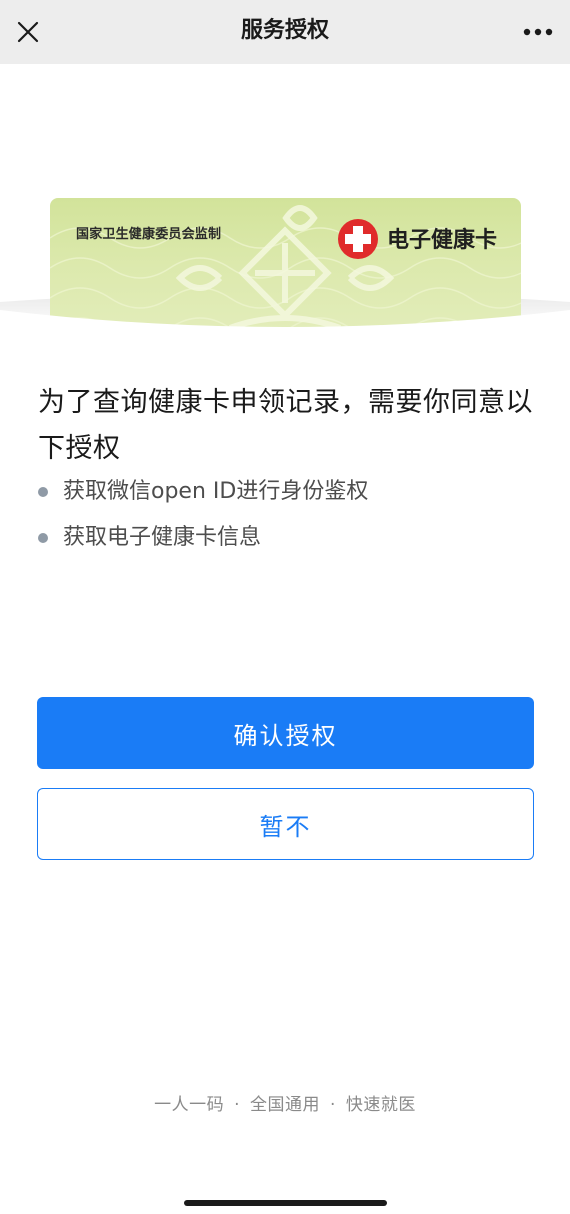 This screenshot has height=1214, width=570. What do you see at coordinates (380, 1105) in the screenshot?
I see `footer-item: 快速就医` at bounding box center [380, 1105].